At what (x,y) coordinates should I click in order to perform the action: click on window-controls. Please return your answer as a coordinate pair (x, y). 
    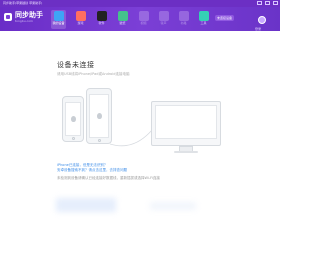
    Looking at the image, I should click on (267, 3).